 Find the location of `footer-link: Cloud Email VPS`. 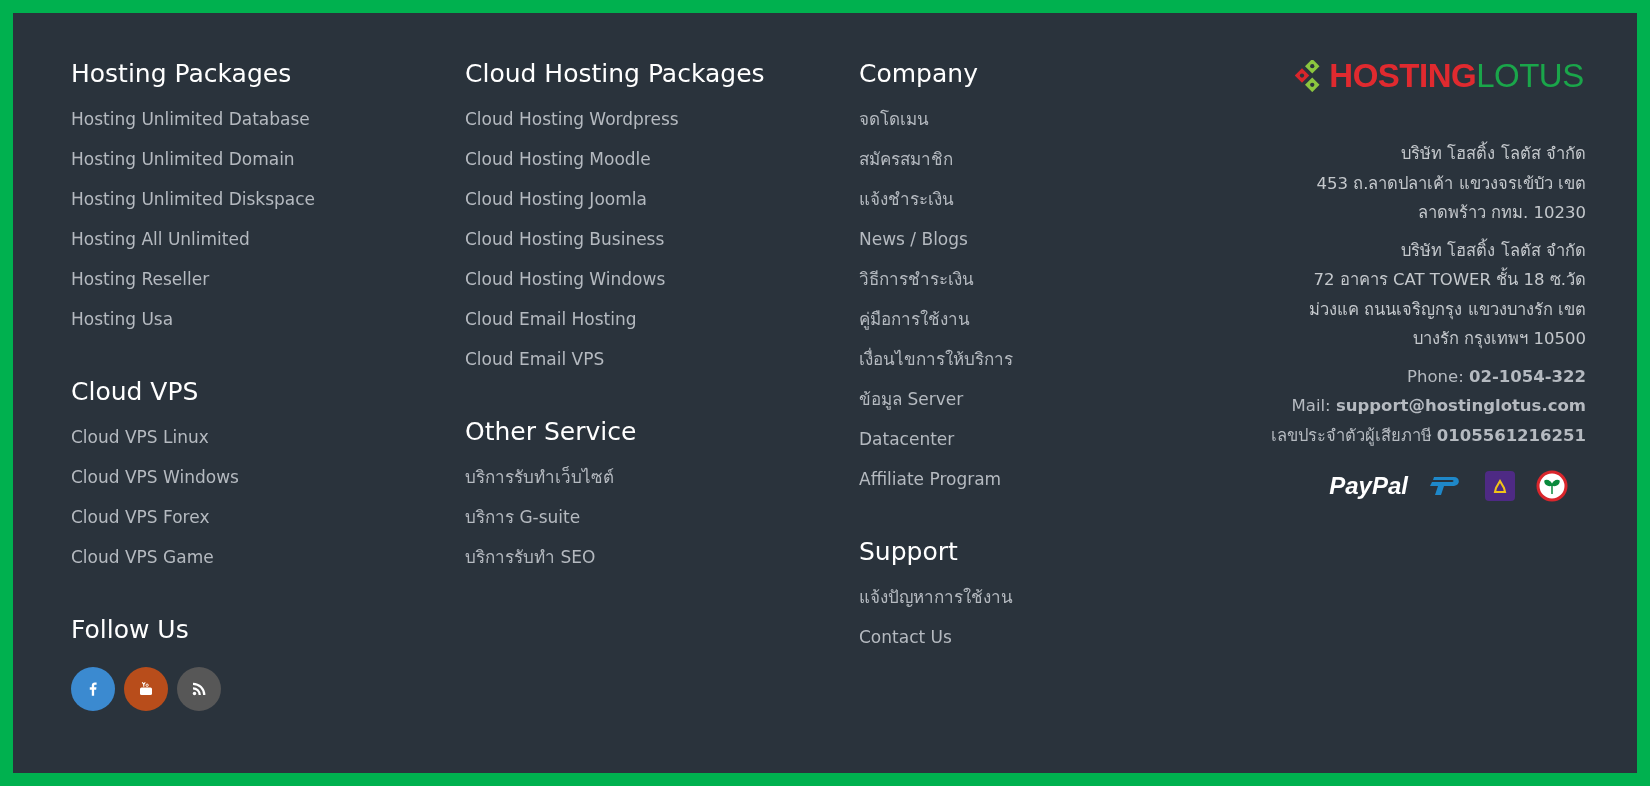

footer-link: Cloud Email VPS is located at coordinates (535, 359).